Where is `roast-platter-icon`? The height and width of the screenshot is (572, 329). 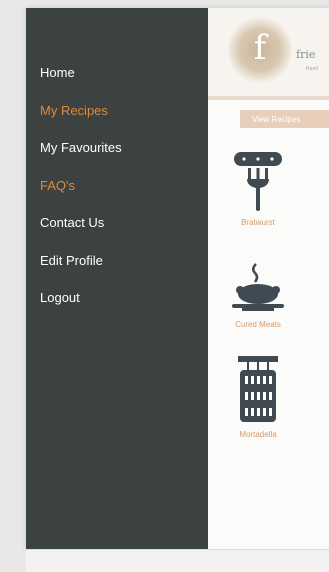 roast-platter-icon is located at coordinates (258, 287).